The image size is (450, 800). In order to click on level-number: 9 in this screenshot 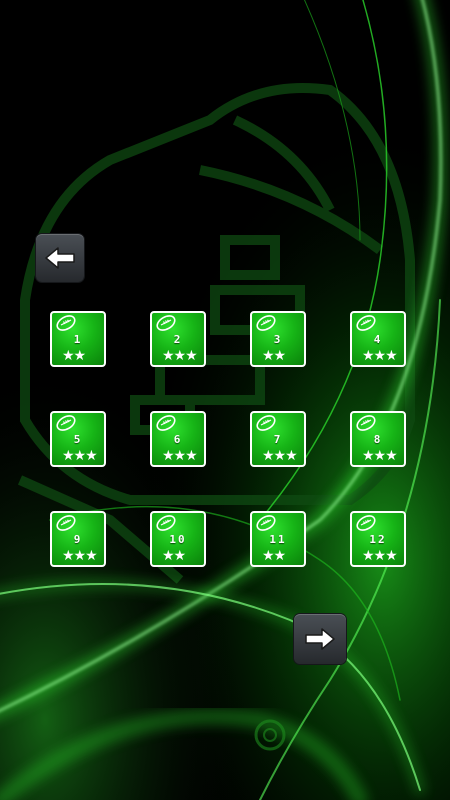, I will do `click(78, 539)`.